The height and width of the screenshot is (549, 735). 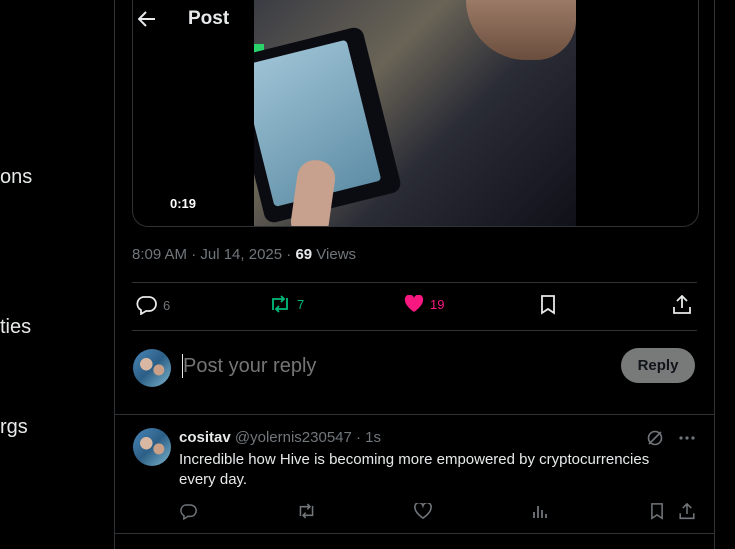 What do you see at coordinates (393, 366) in the screenshot?
I see `reply-input` at bounding box center [393, 366].